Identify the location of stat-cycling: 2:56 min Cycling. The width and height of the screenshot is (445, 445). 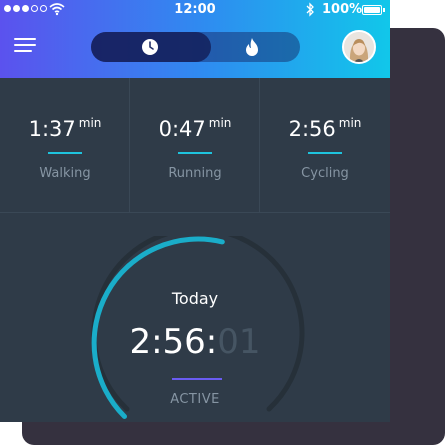
(325, 145).